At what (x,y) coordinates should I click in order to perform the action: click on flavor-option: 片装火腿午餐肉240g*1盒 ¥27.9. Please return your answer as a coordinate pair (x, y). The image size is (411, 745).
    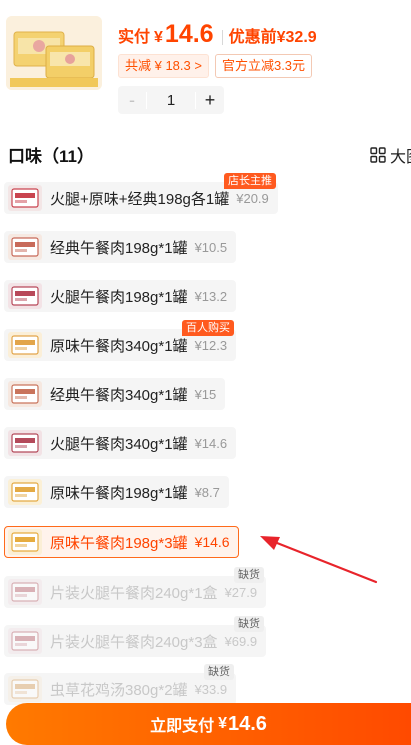
    Looking at the image, I should click on (135, 592).